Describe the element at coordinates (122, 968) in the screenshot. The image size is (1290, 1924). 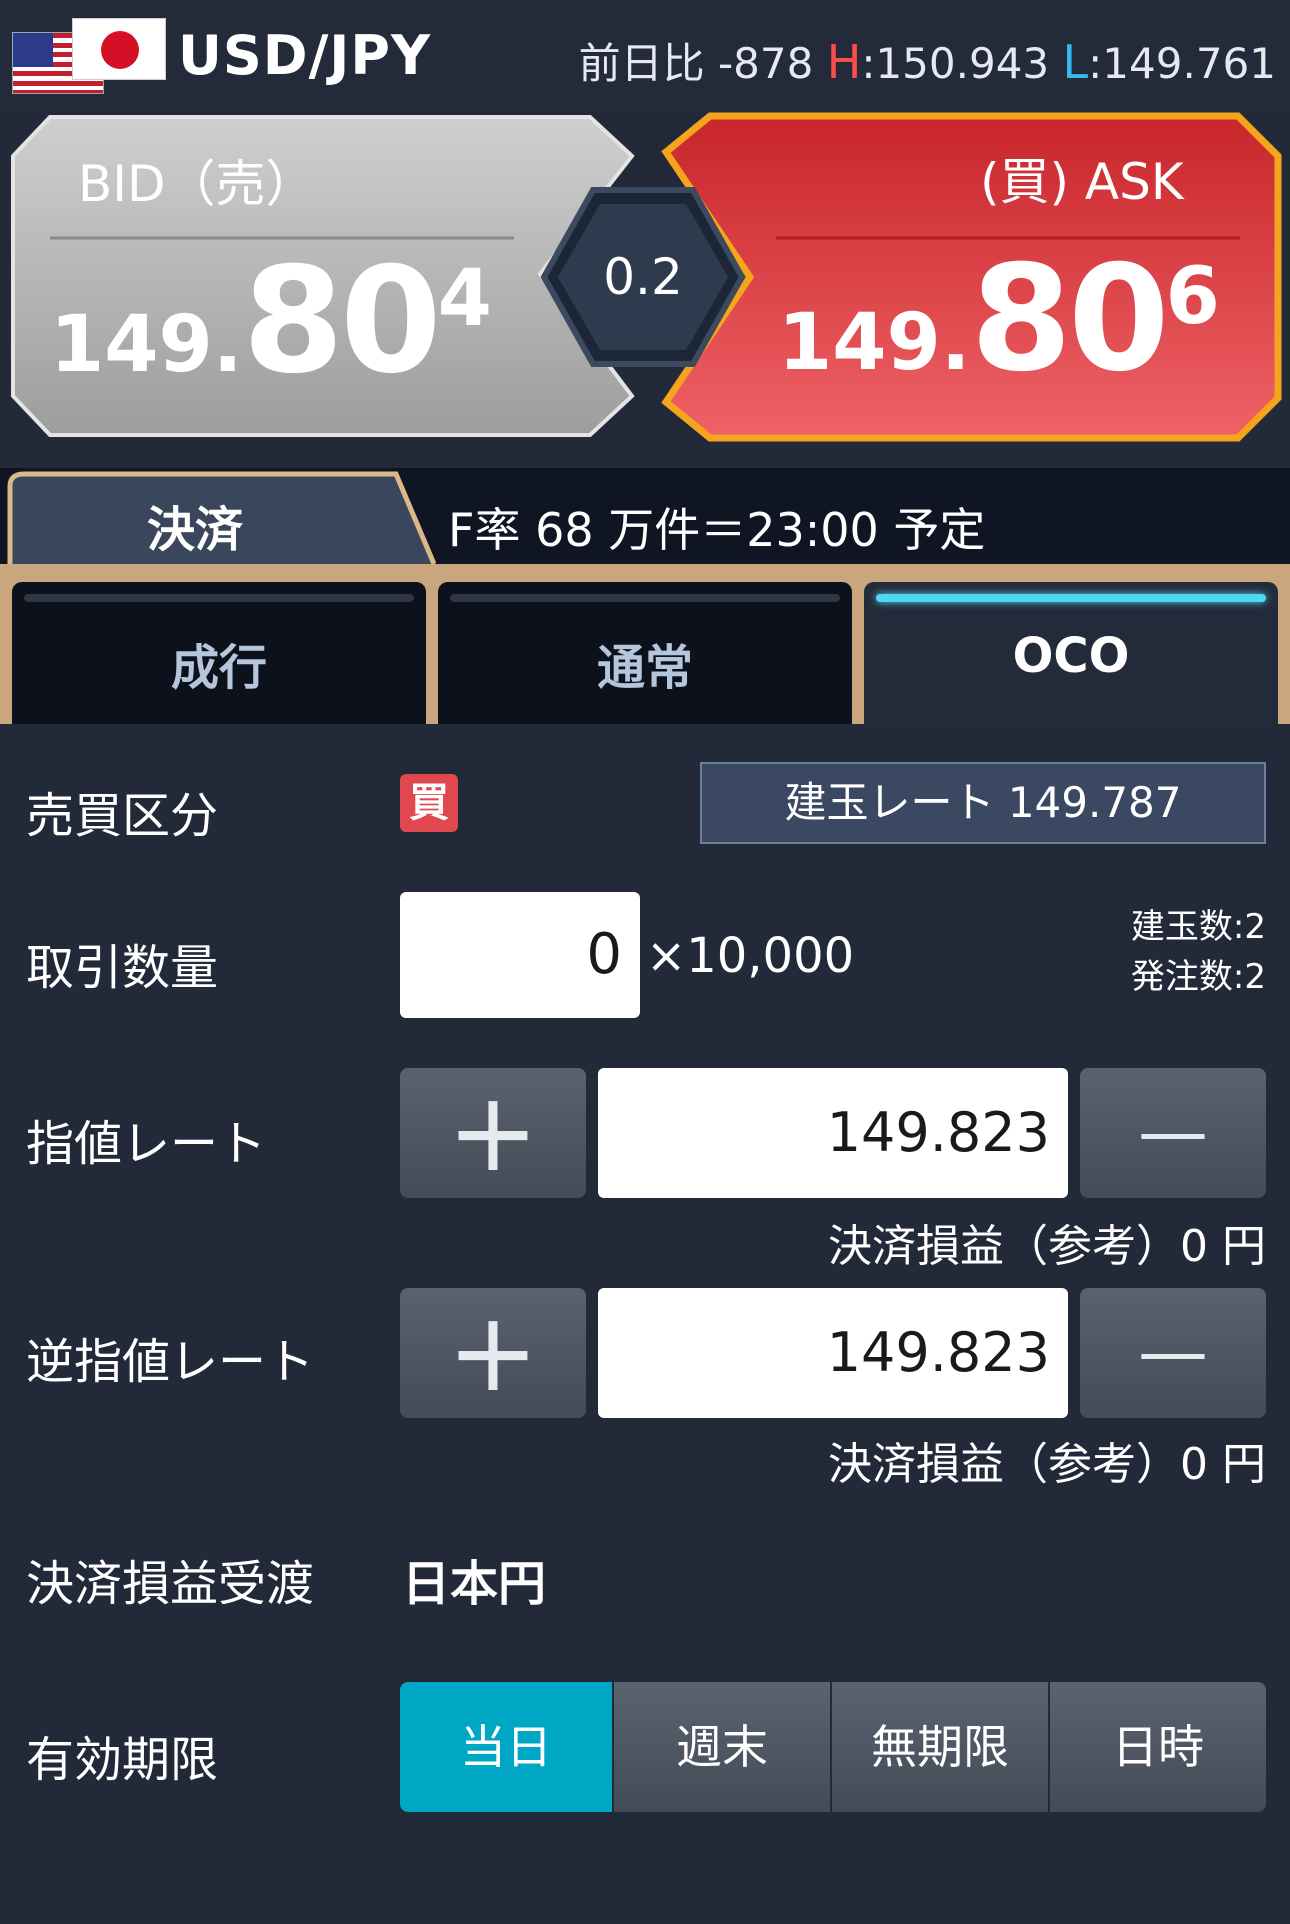
I see `quantity-label: 取引数量` at that location.